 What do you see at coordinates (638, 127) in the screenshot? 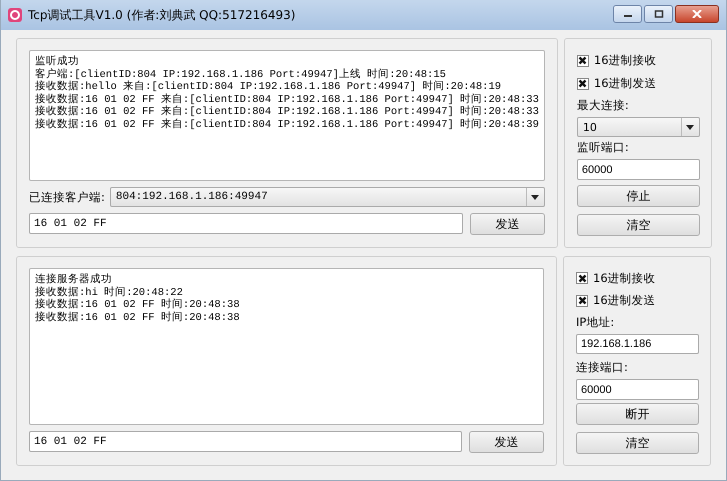
I see `dropdown: 10` at bounding box center [638, 127].